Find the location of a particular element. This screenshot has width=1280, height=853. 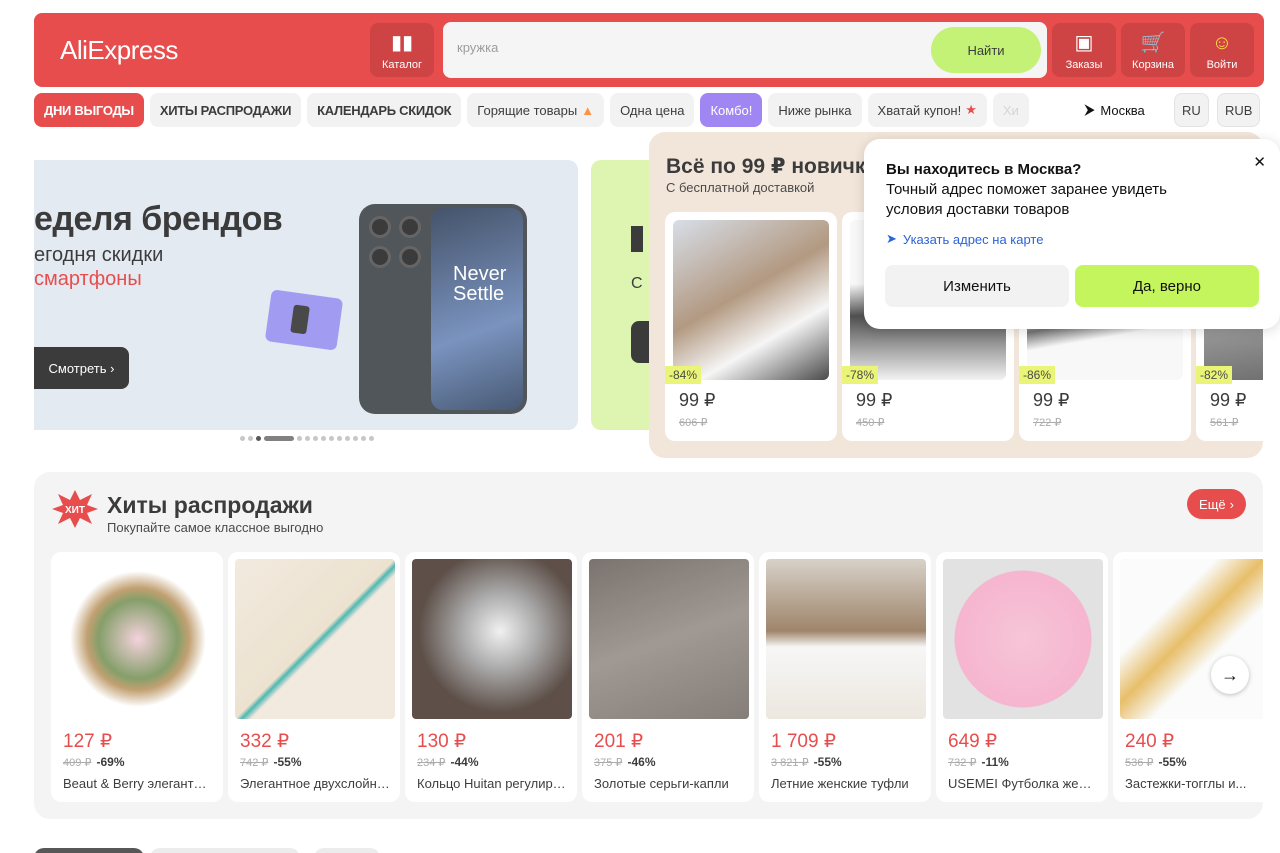

location-label: Москва is located at coordinates (1122, 110).